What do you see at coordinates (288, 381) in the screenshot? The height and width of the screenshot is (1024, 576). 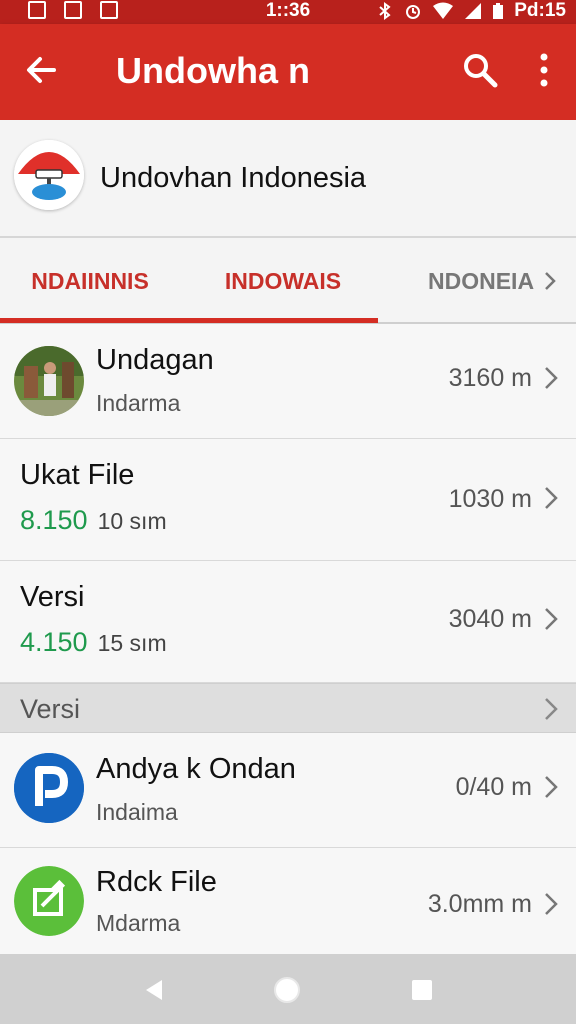 I see `list-item: Undagan Indarma 3160 m` at bounding box center [288, 381].